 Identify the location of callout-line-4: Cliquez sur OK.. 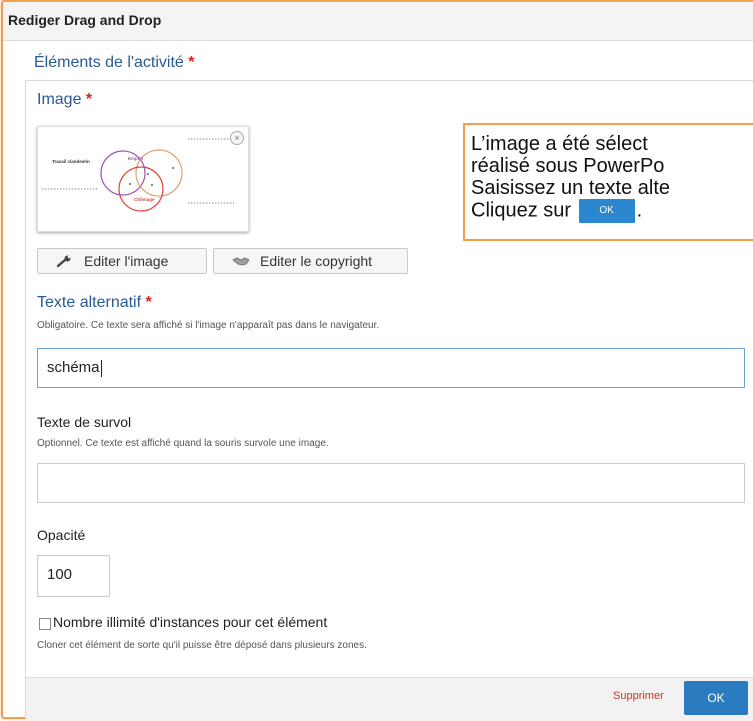
(612, 211).